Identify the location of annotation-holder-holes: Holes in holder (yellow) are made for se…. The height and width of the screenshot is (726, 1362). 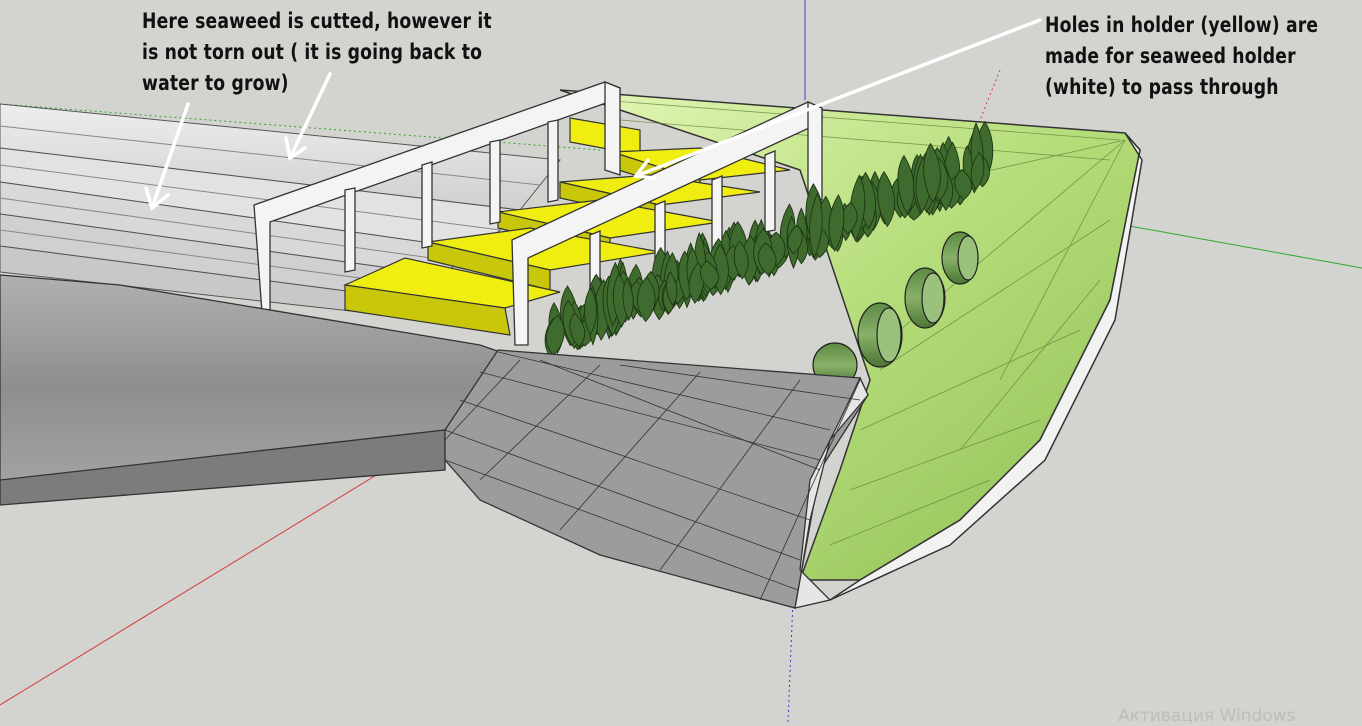
(1196, 56).